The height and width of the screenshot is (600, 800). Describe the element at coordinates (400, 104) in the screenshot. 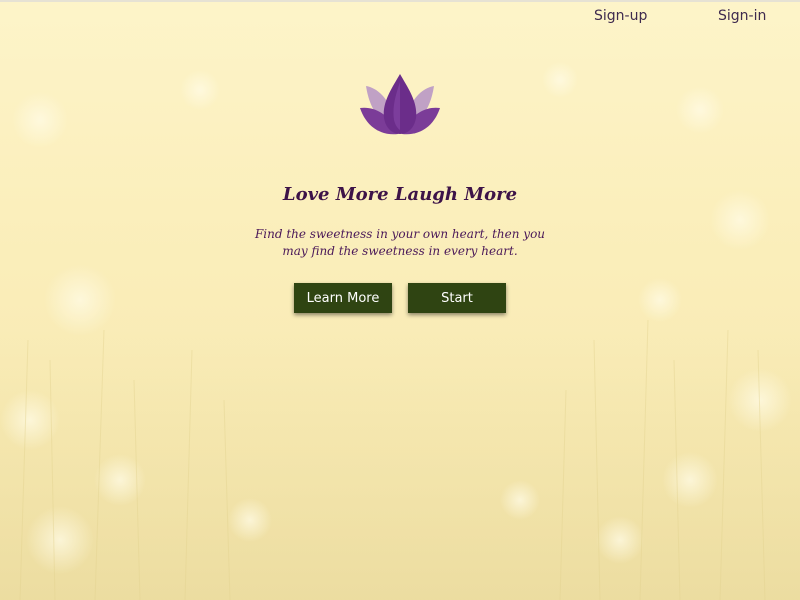

I see `lotus-icon` at that location.